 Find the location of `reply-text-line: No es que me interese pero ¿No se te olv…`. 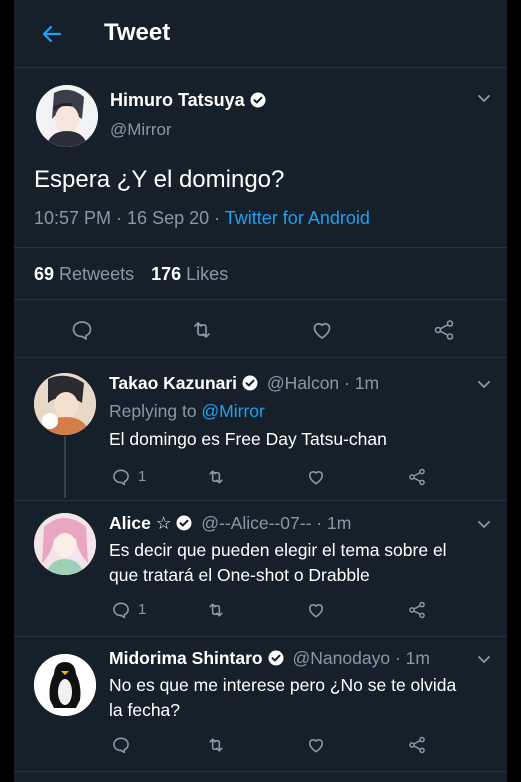

reply-text-line: No es que me interese pero ¿No se te olv… is located at coordinates (283, 685).